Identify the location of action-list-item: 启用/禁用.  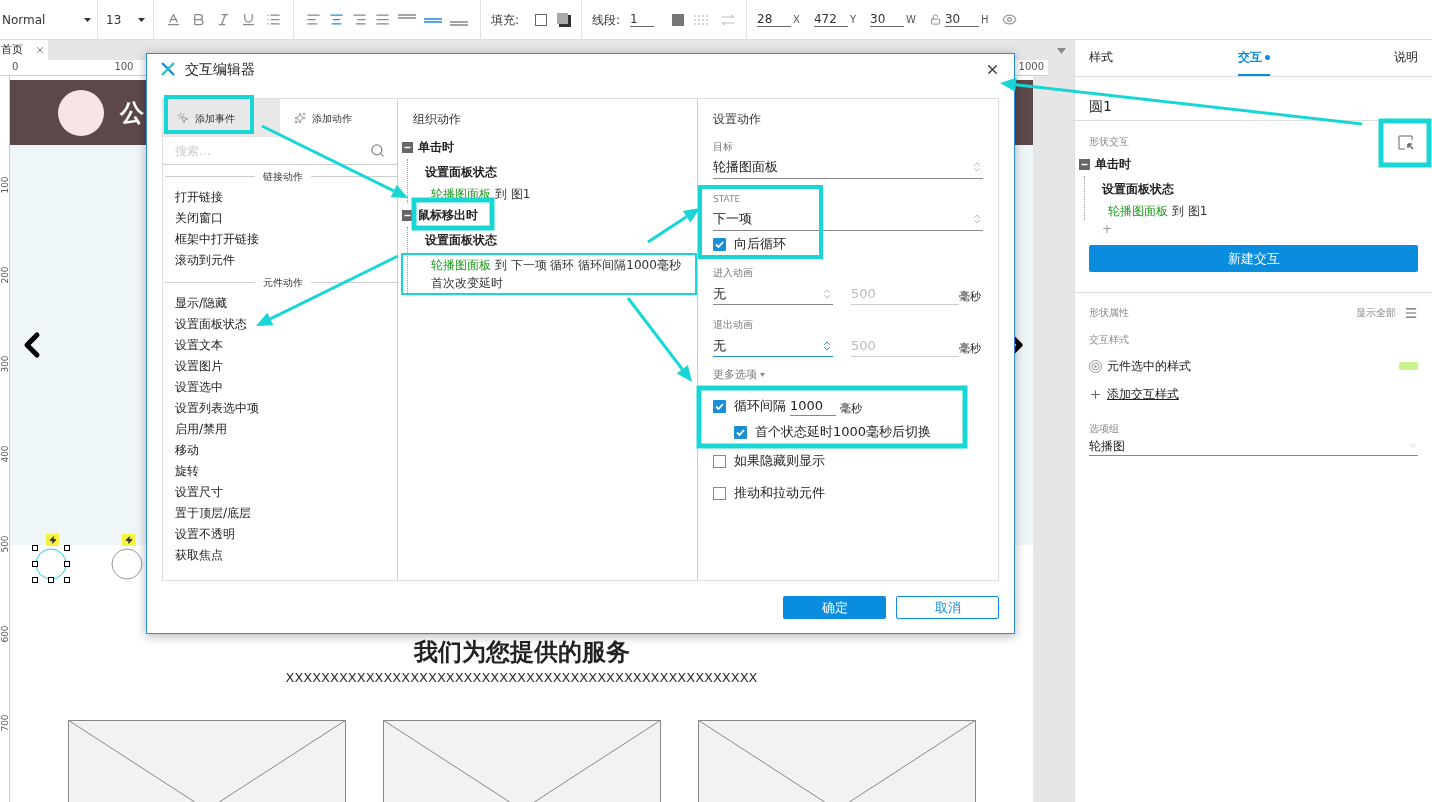
(201, 429).